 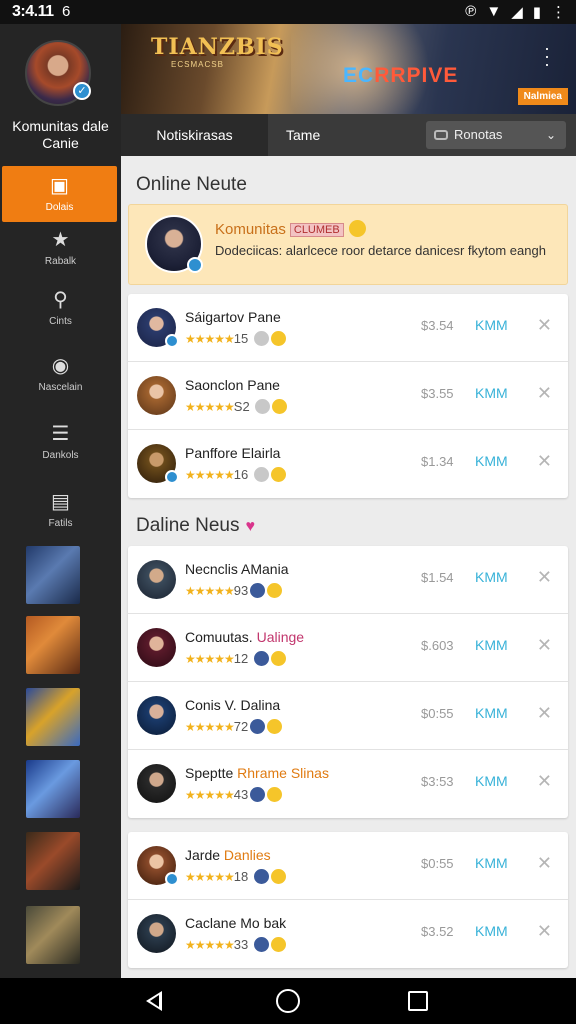 I want to click on sidebar-item-label: Dolais, so click(x=59, y=207).